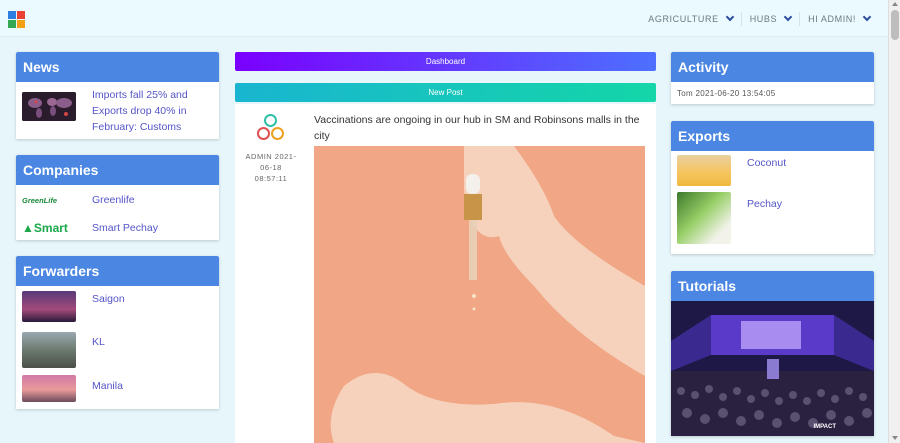 This screenshot has height=443, width=900. What do you see at coordinates (117, 67) in the screenshot?
I see `news-title: News` at bounding box center [117, 67].